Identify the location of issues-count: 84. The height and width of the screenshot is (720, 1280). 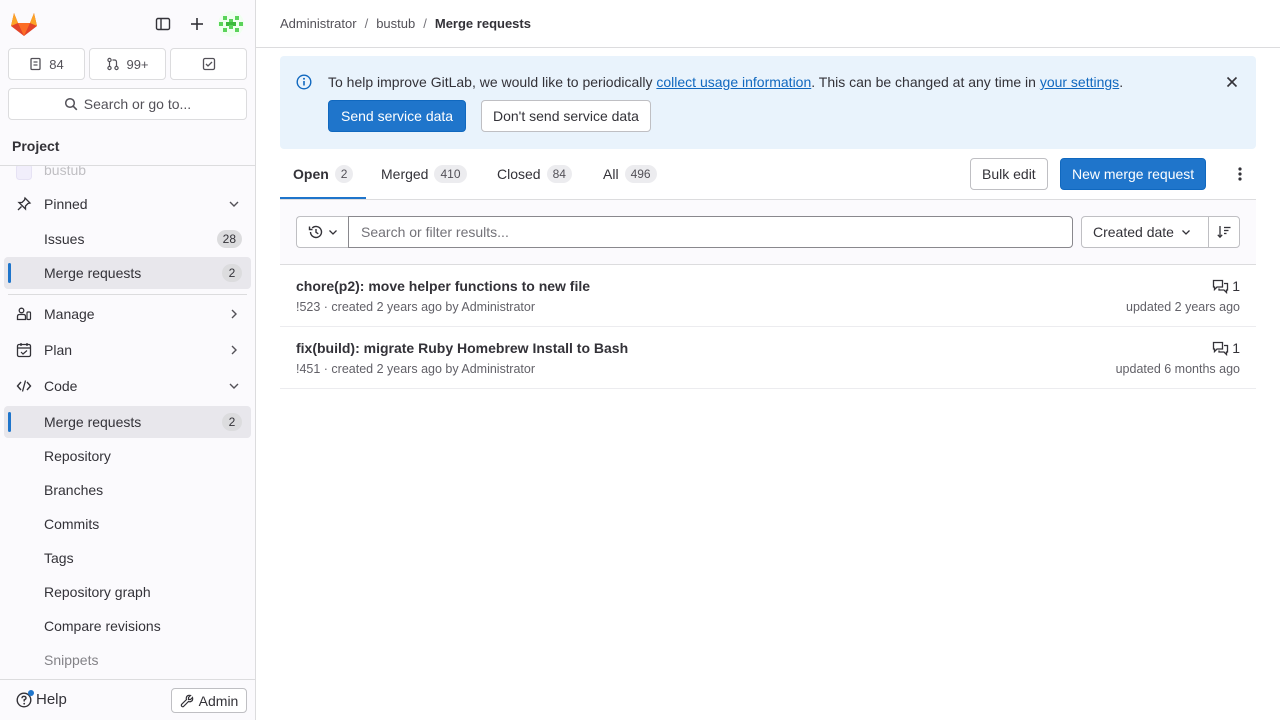
(56, 64).